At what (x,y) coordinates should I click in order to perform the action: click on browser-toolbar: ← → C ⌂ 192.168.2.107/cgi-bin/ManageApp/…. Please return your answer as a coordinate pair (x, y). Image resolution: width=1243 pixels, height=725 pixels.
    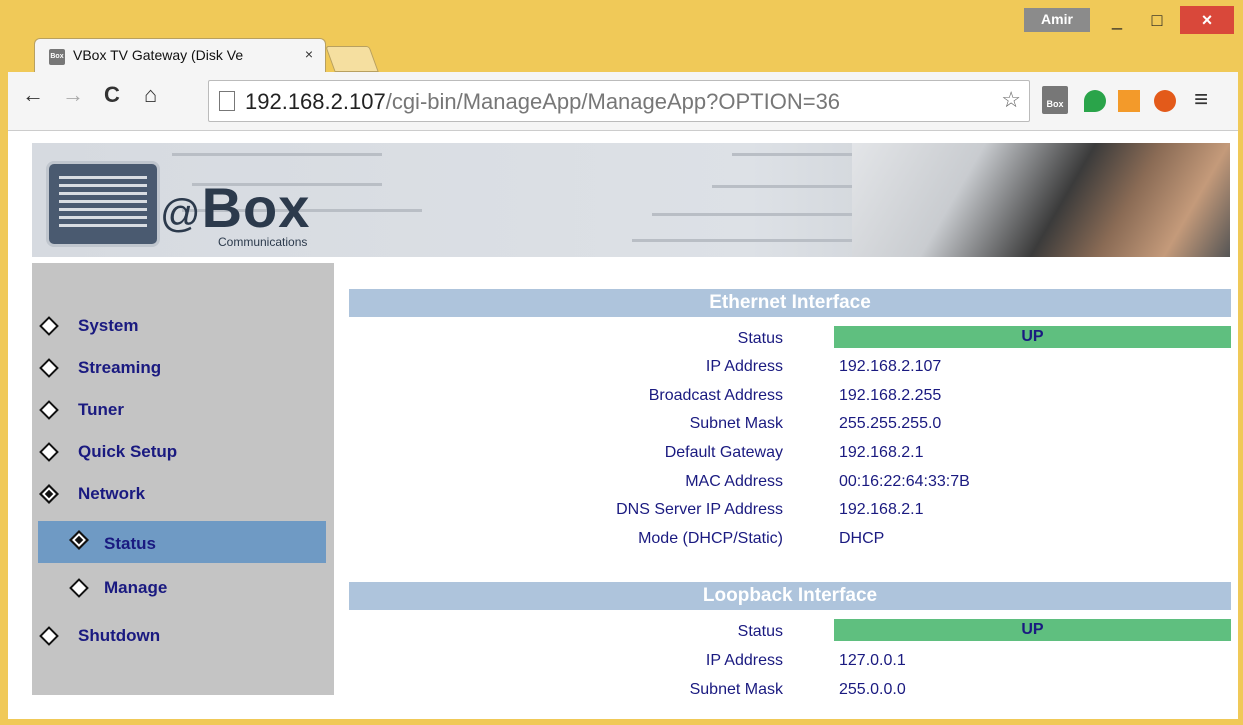
    Looking at the image, I should click on (623, 101).